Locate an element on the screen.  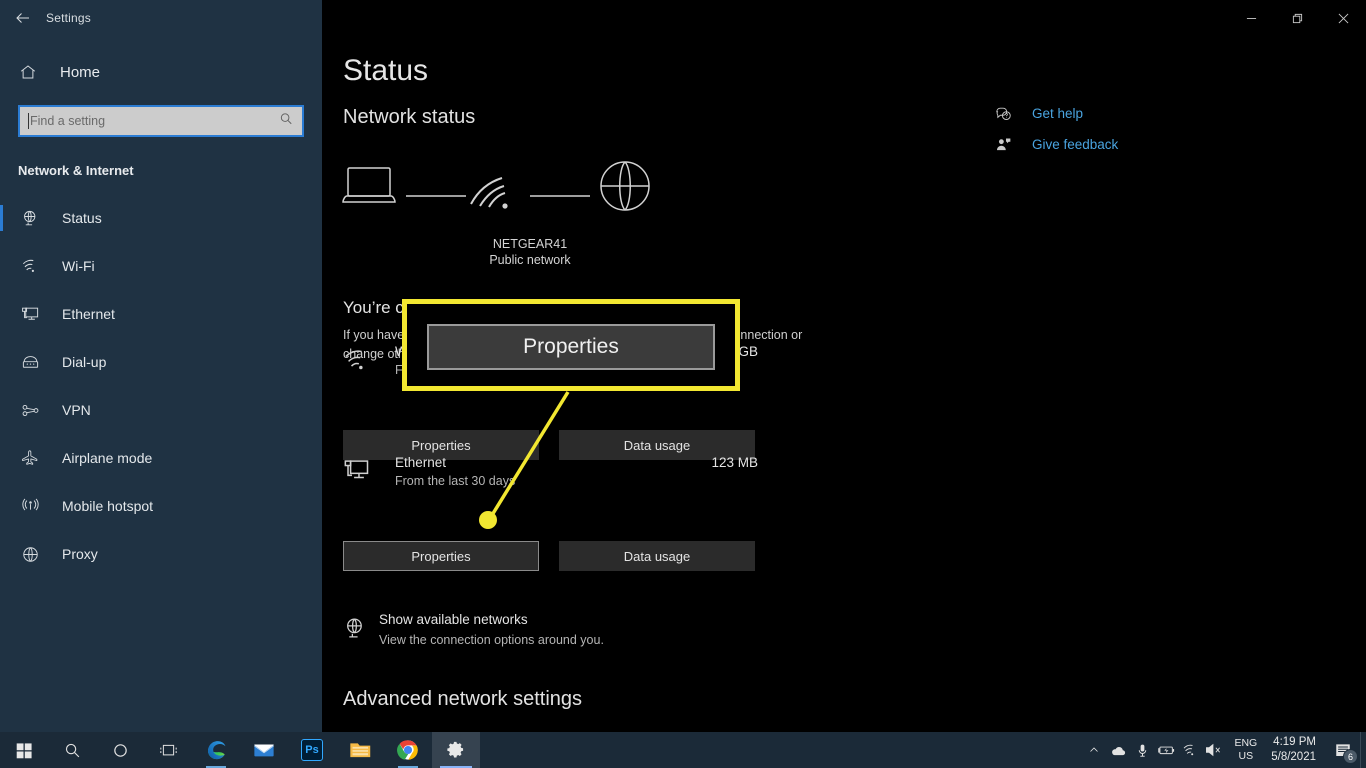
help-question-icon is located at coordinates (1003, 113).